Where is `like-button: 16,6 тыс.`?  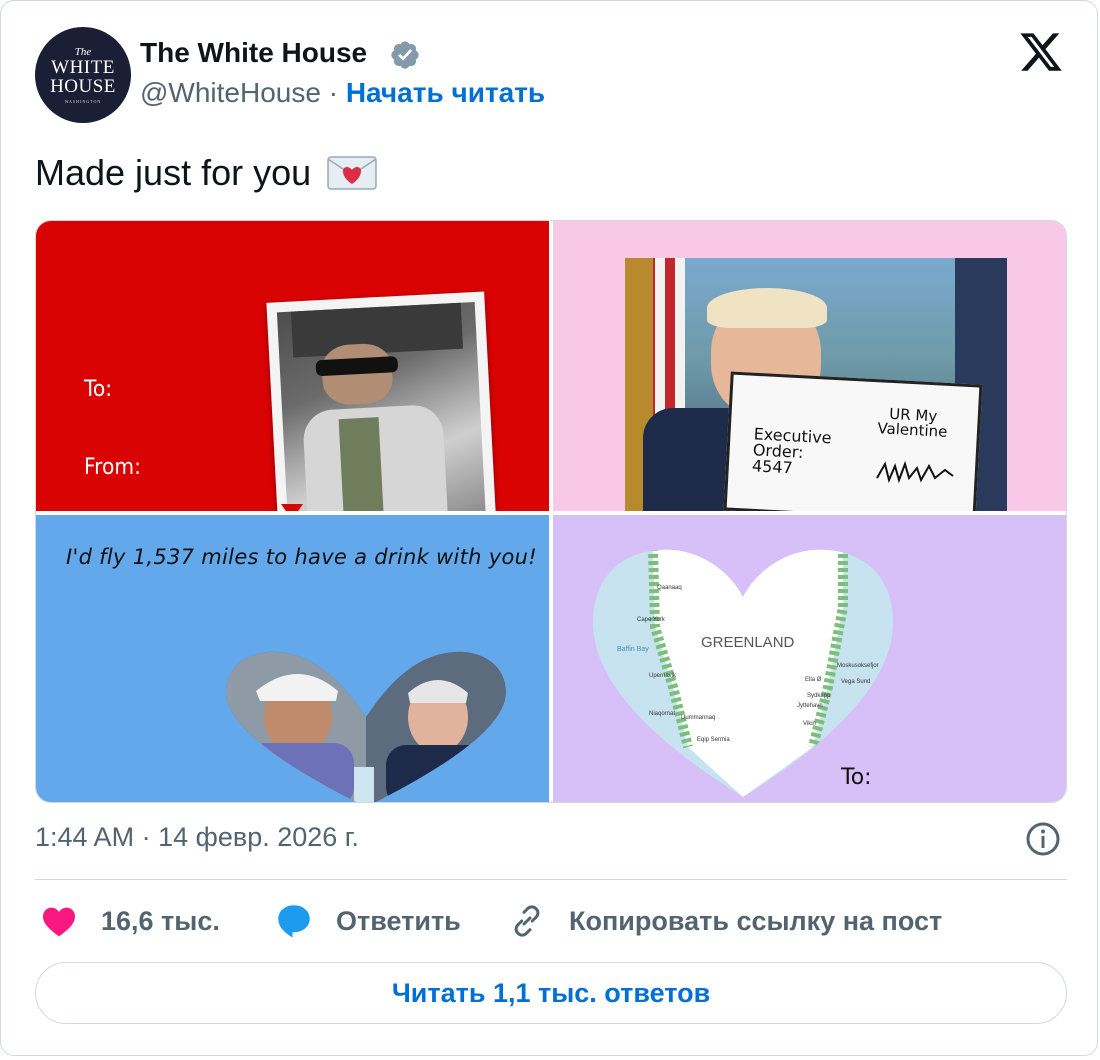
like-button: 16,6 тыс. is located at coordinates (130, 921).